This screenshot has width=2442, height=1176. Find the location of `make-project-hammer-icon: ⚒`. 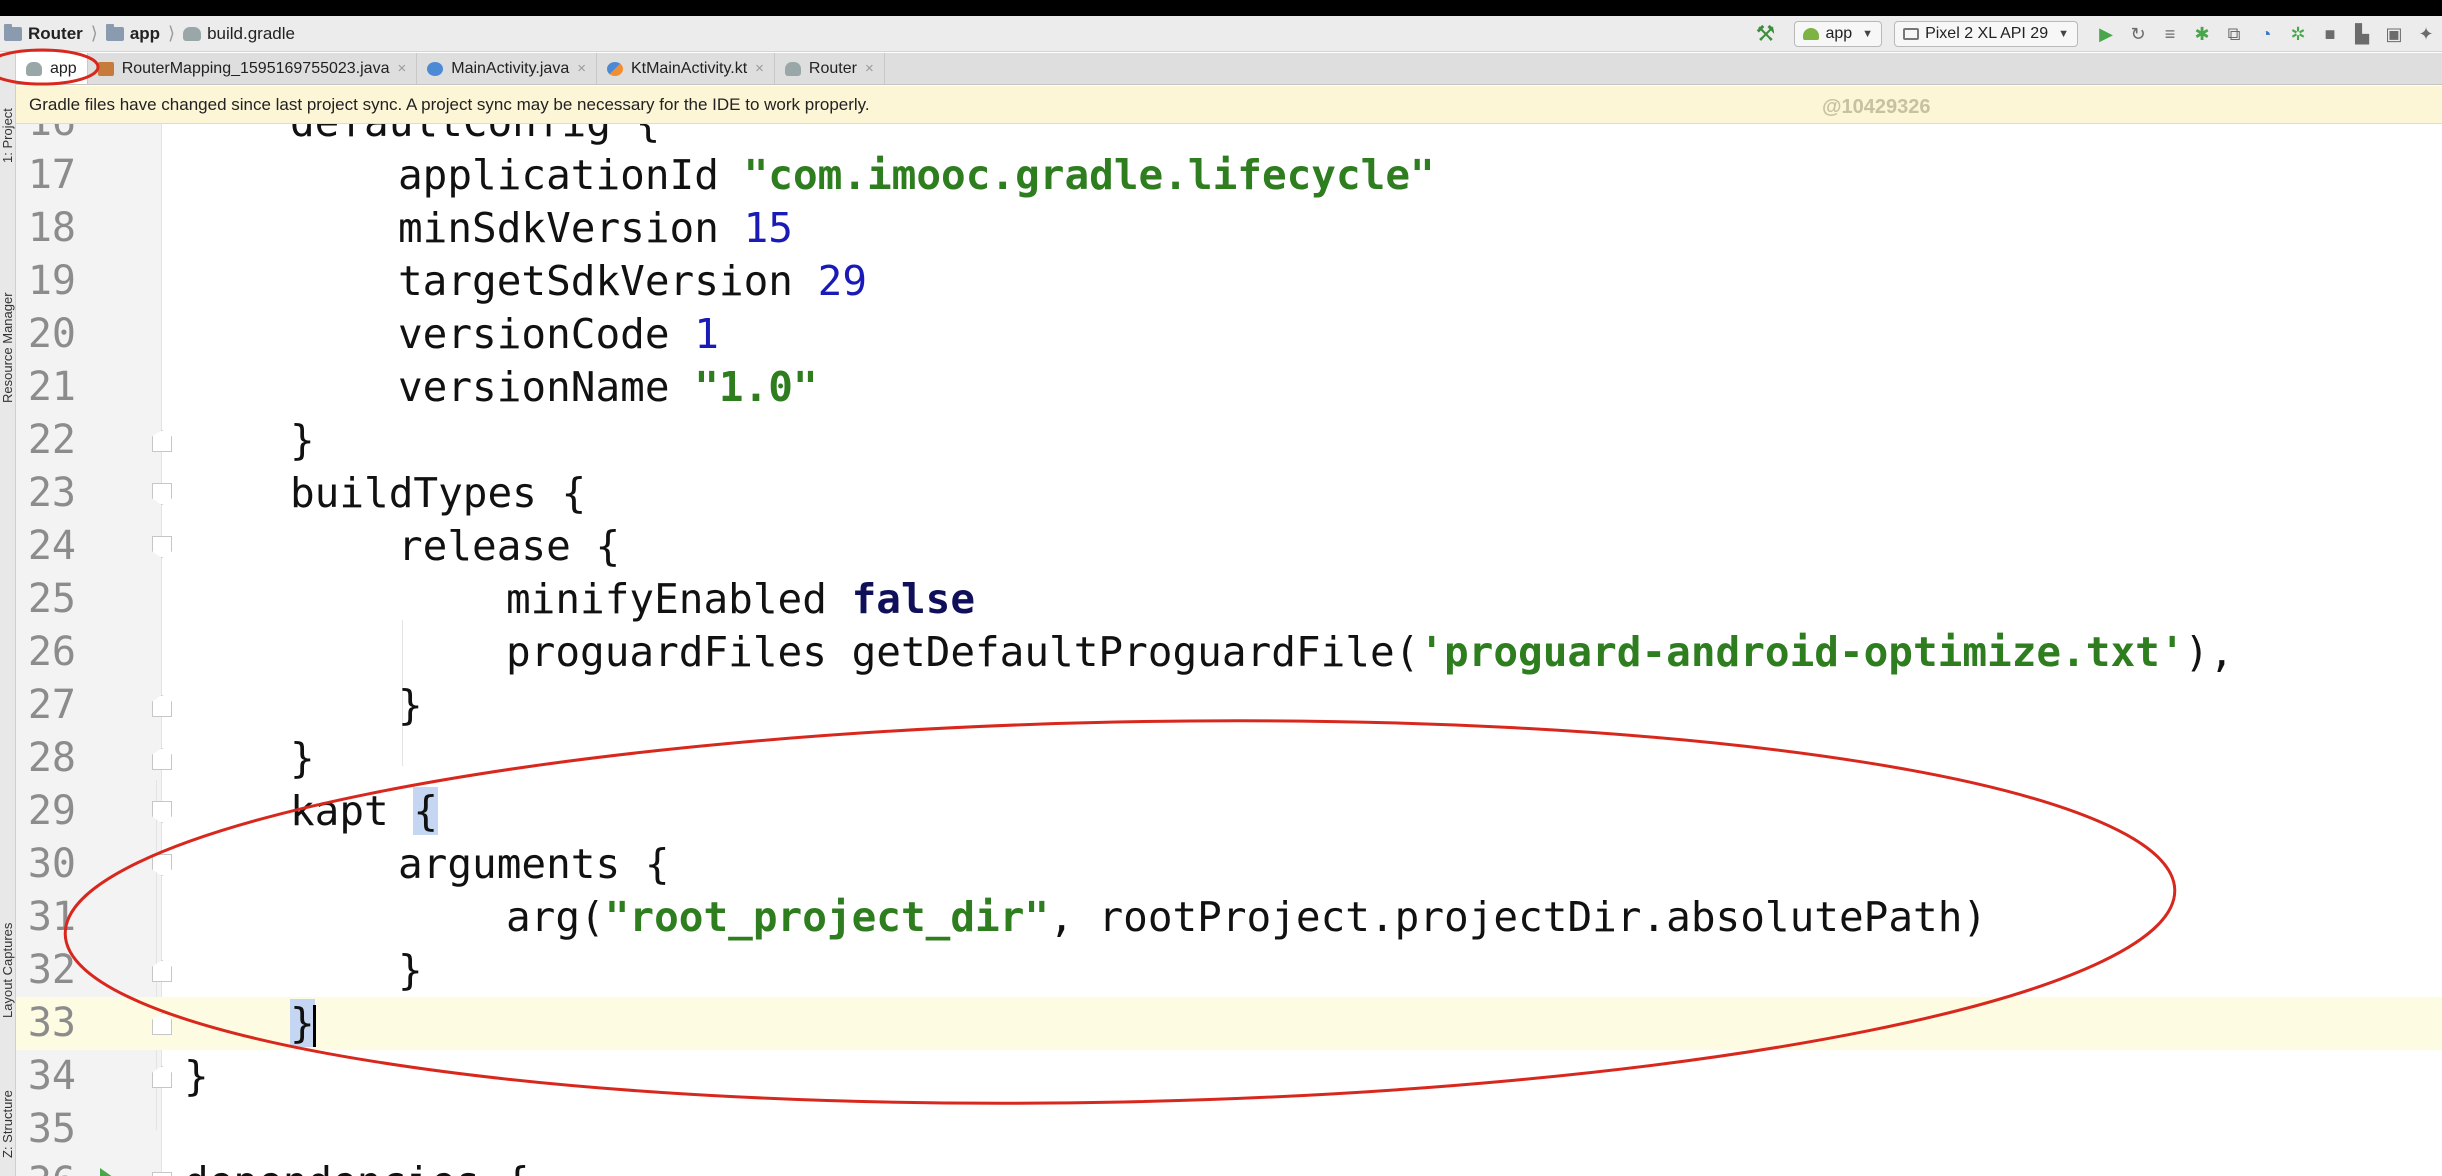

make-project-hammer-icon: ⚒ is located at coordinates (1765, 34).